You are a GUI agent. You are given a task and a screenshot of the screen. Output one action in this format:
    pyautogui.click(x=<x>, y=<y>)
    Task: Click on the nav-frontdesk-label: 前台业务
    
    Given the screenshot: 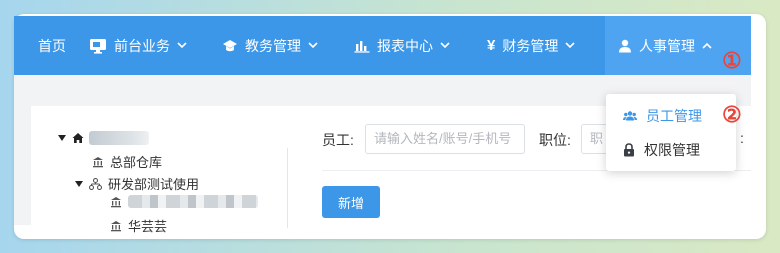 What is the action you would take?
    pyautogui.click(x=142, y=45)
    